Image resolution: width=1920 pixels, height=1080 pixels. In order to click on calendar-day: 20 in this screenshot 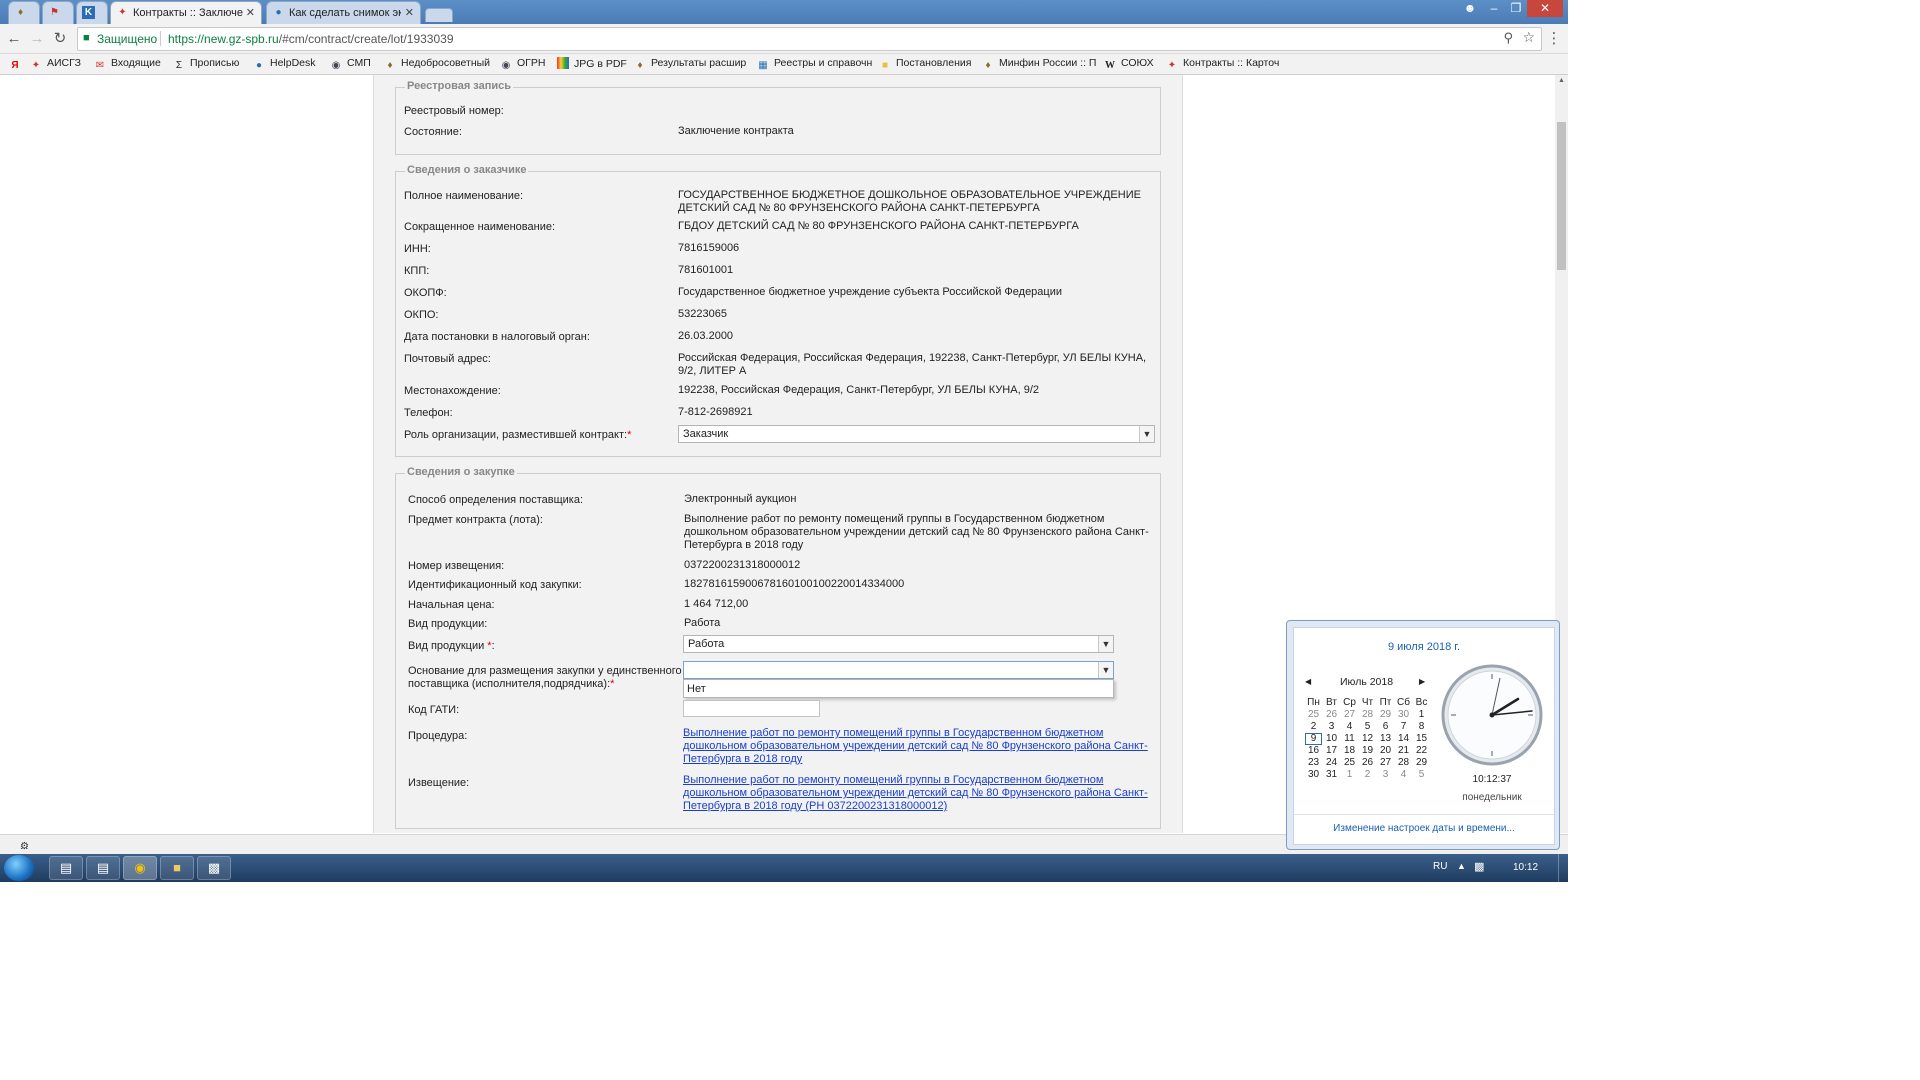, I will do `click(1385, 750)`.